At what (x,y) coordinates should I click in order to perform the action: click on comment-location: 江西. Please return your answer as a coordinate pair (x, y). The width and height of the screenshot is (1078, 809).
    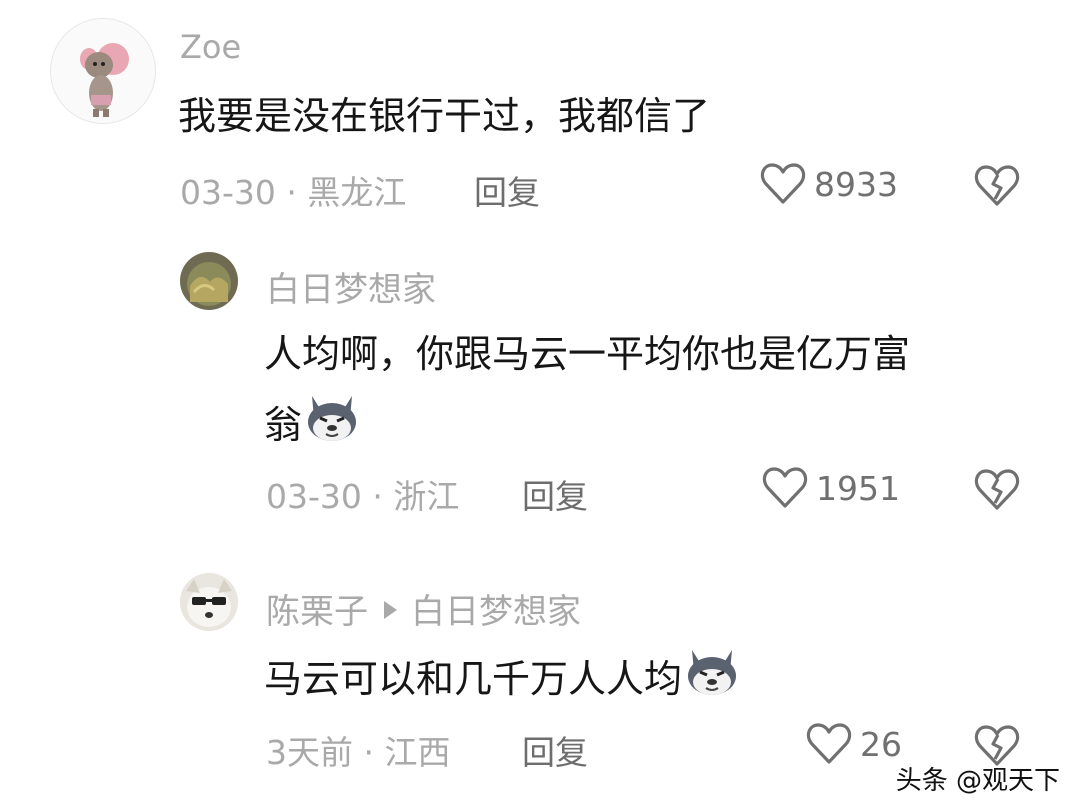
    Looking at the image, I should click on (417, 752).